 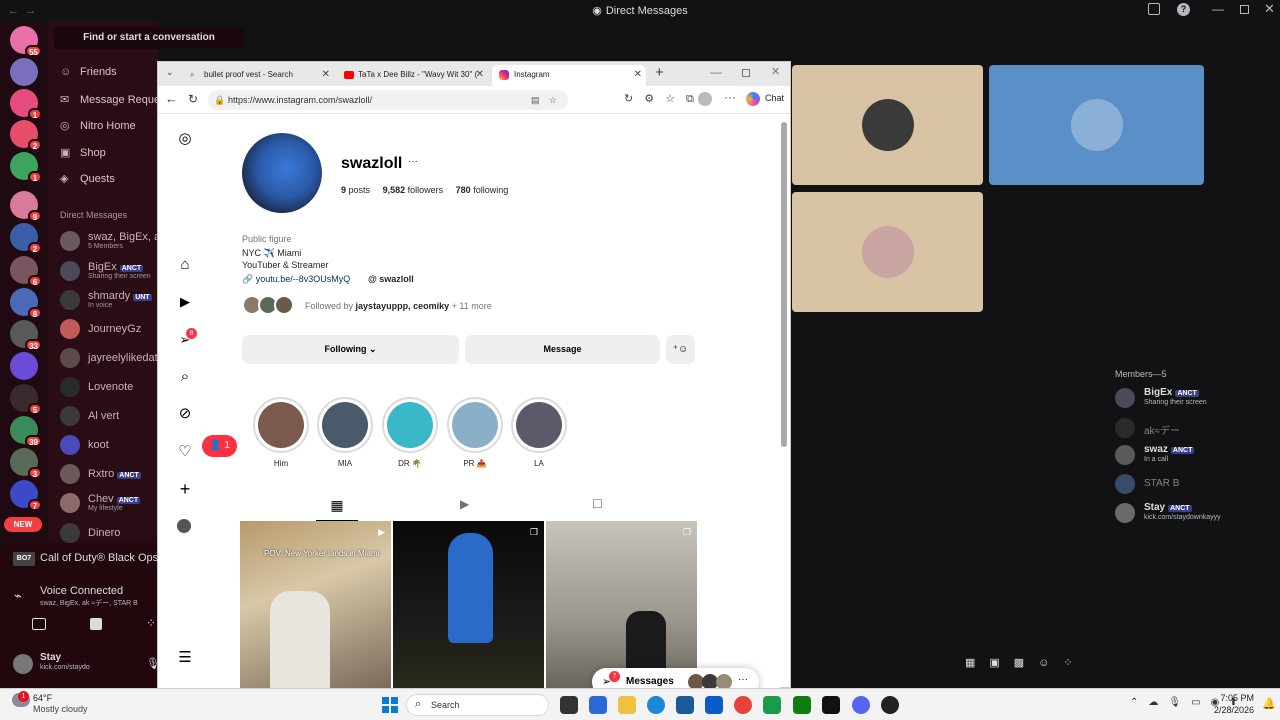 I want to click on help-icon: ?, so click(x=1183, y=9).